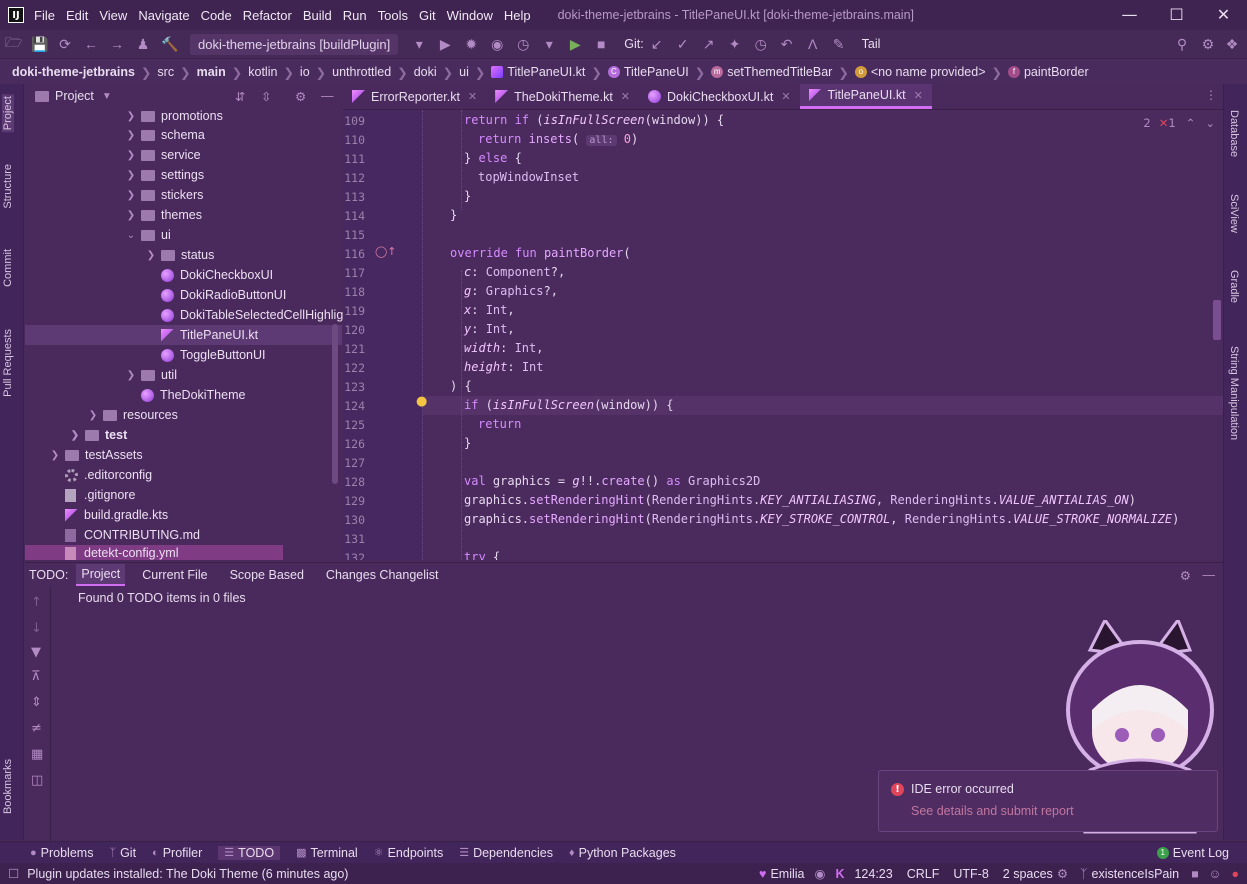 Image resolution: width=1247 pixels, height=884 pixels. I want to click on expand-all-icon: ⇵, so click(240, 96).